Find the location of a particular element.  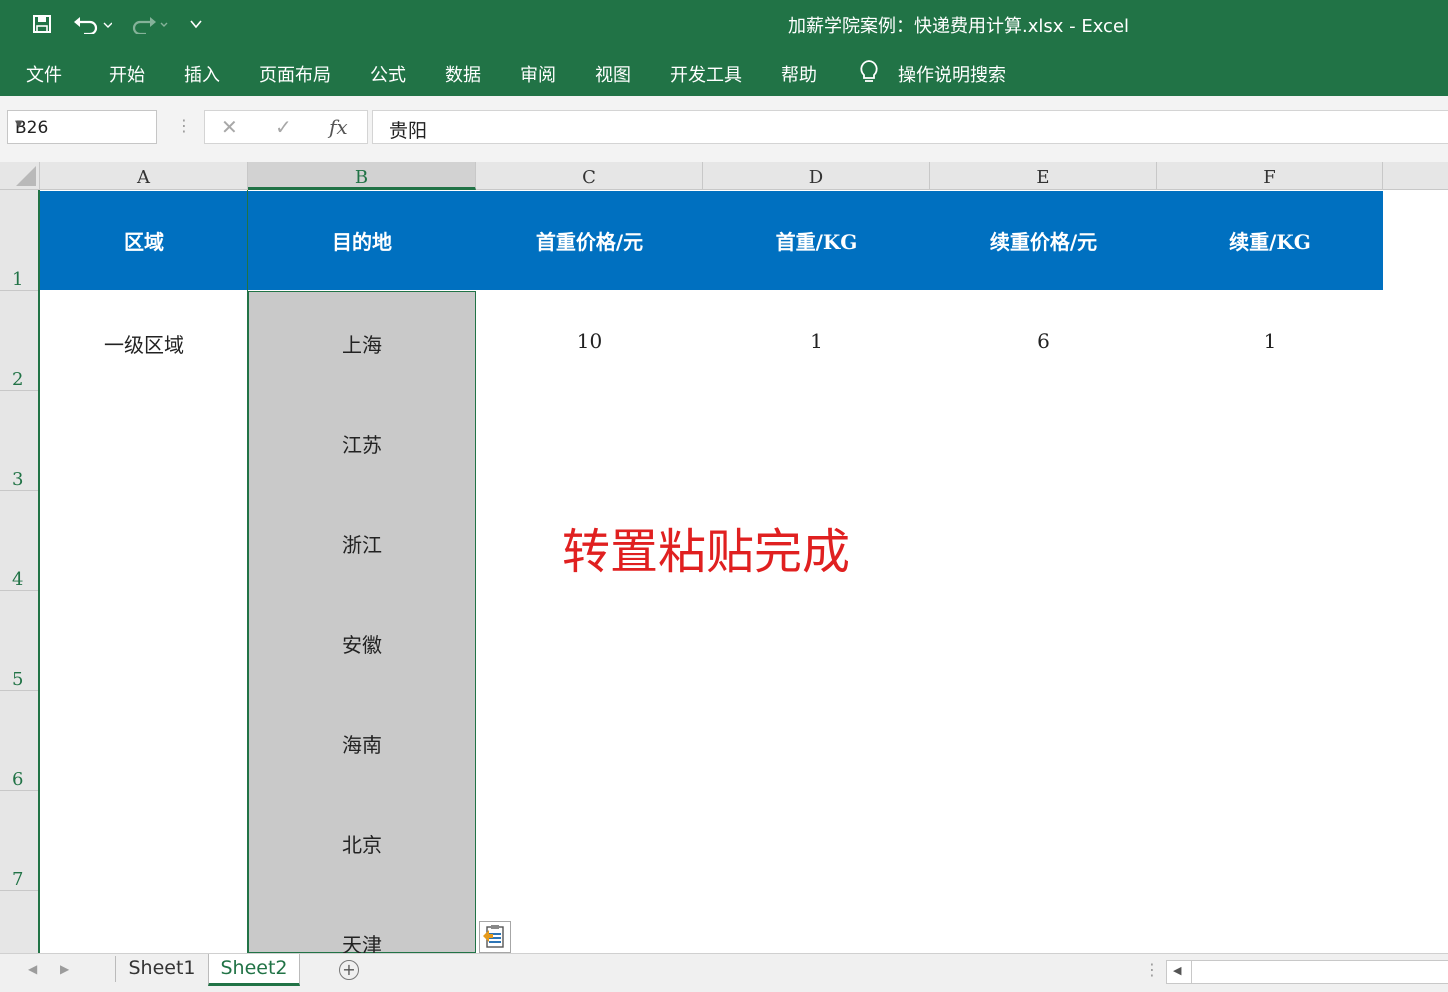

tab-developer: 开发工具 is located at coordinates (706, 74).